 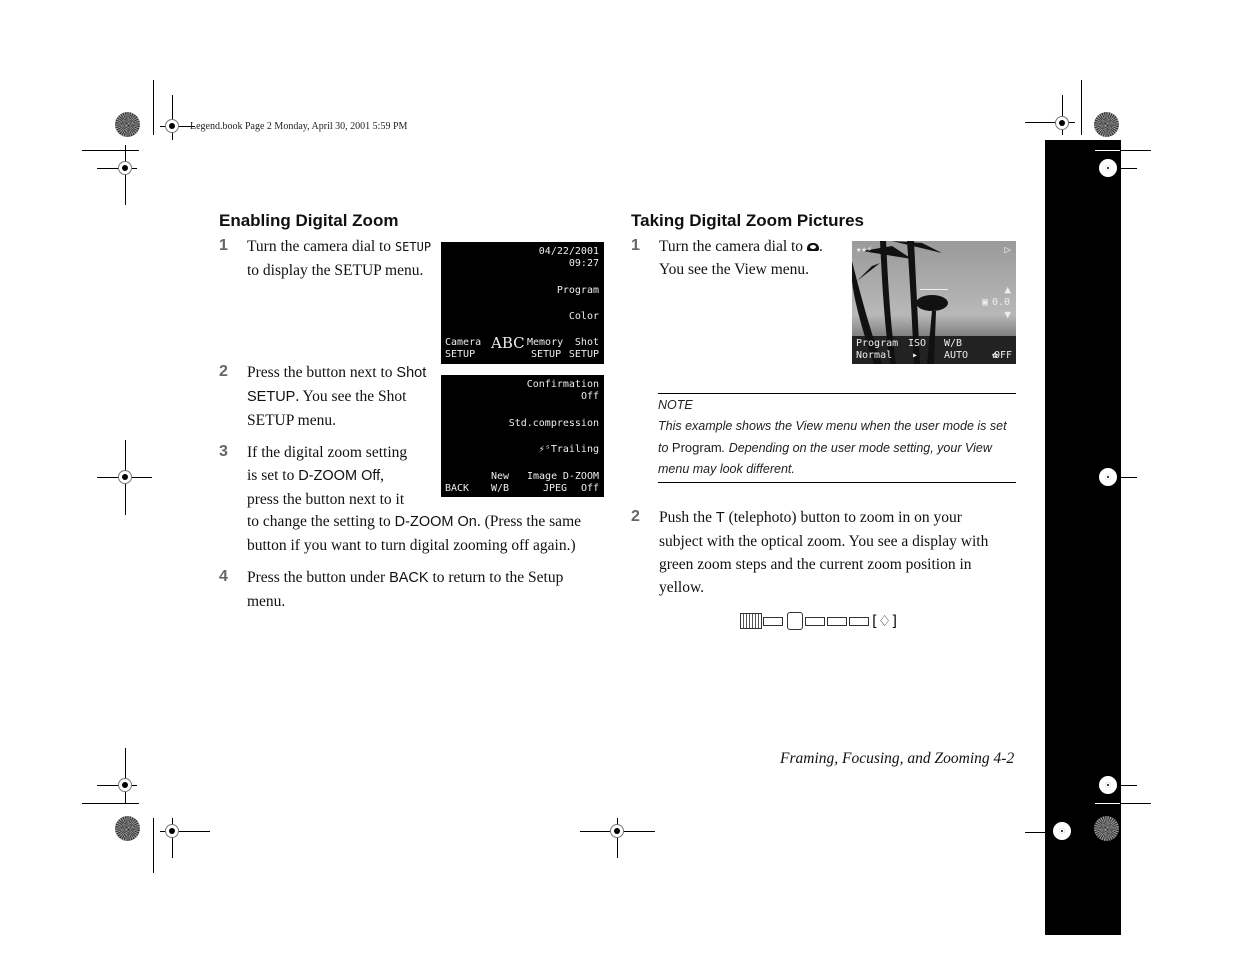 I want to click on note-rule-top, so click(x=837, y=393).